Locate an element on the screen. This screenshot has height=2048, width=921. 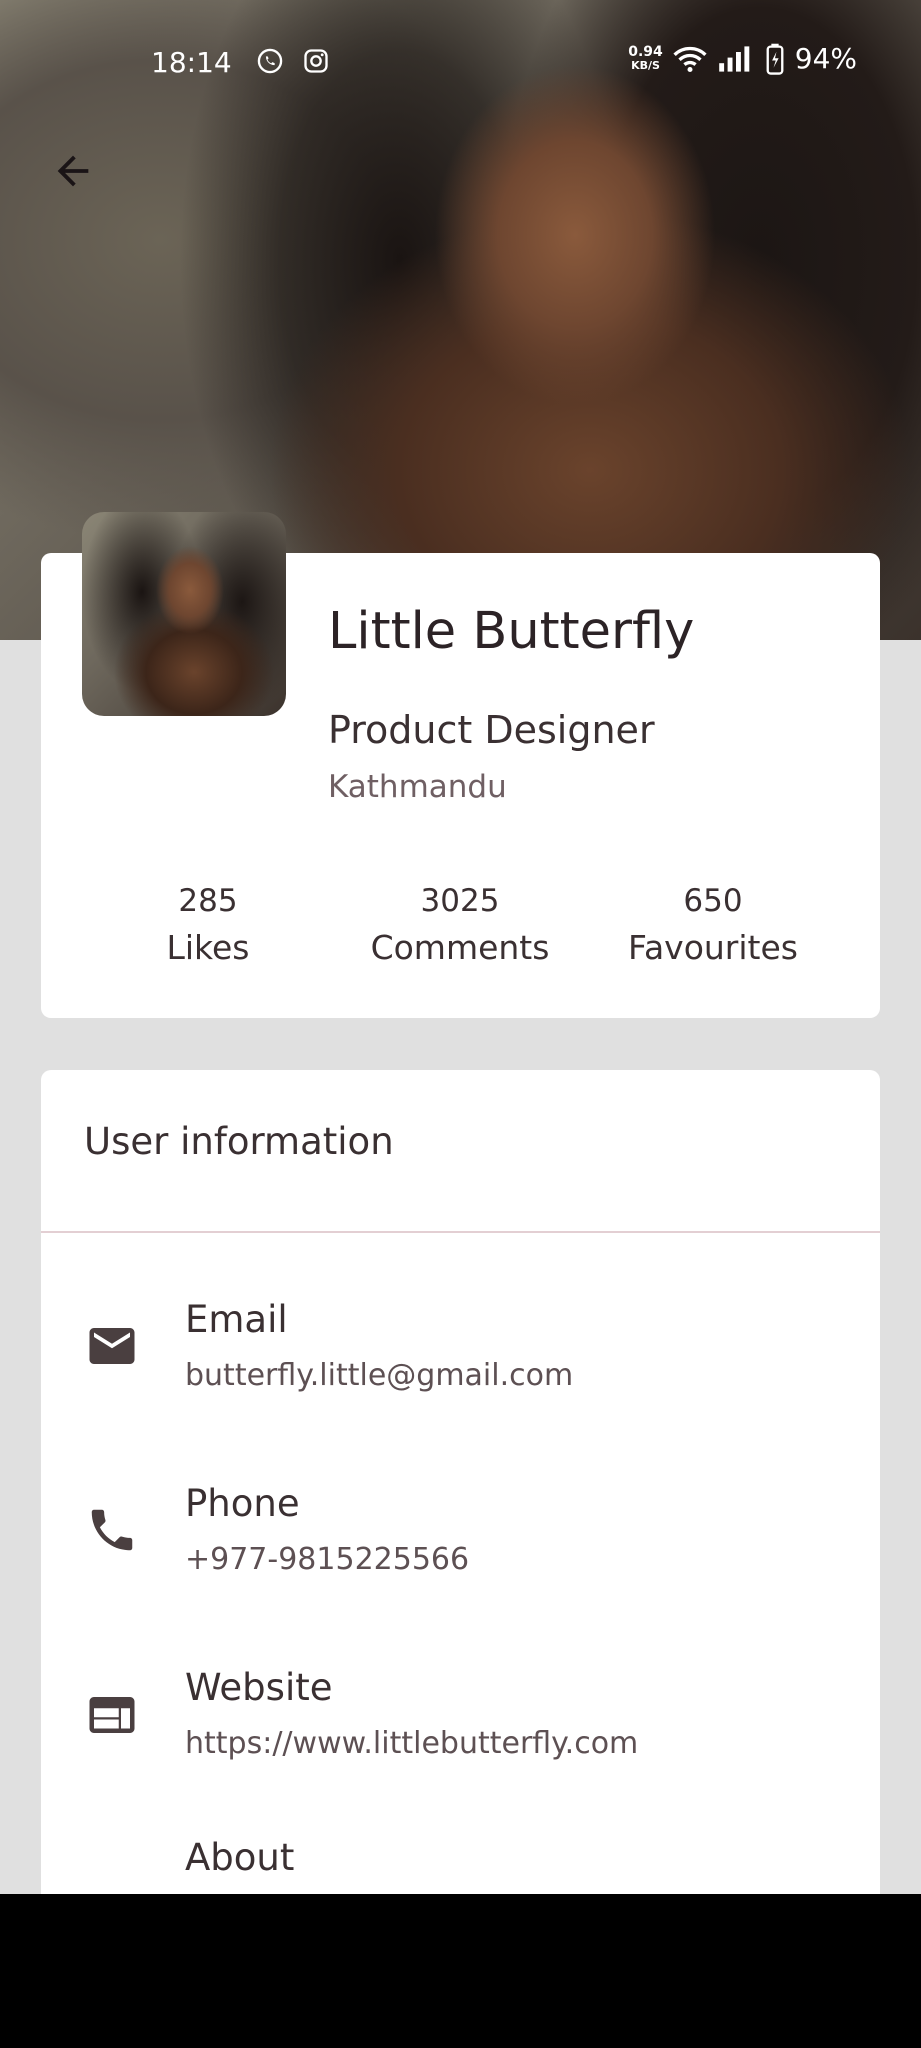
profile-location: Kathmandu is located at coordinates (417, 787).